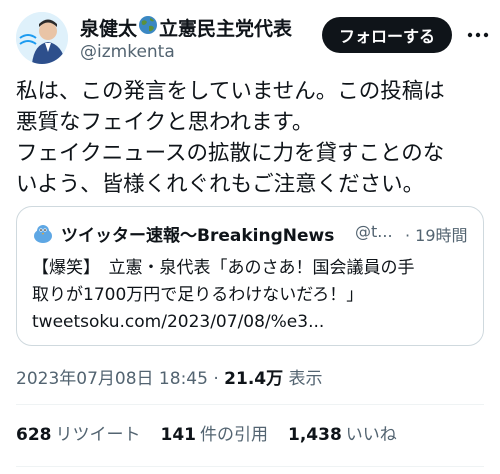 This screenshot has height=474, width=500. Describe the element at coordinates (315, 435) in the screenshot. I see `like-count: 1,438` at that location.